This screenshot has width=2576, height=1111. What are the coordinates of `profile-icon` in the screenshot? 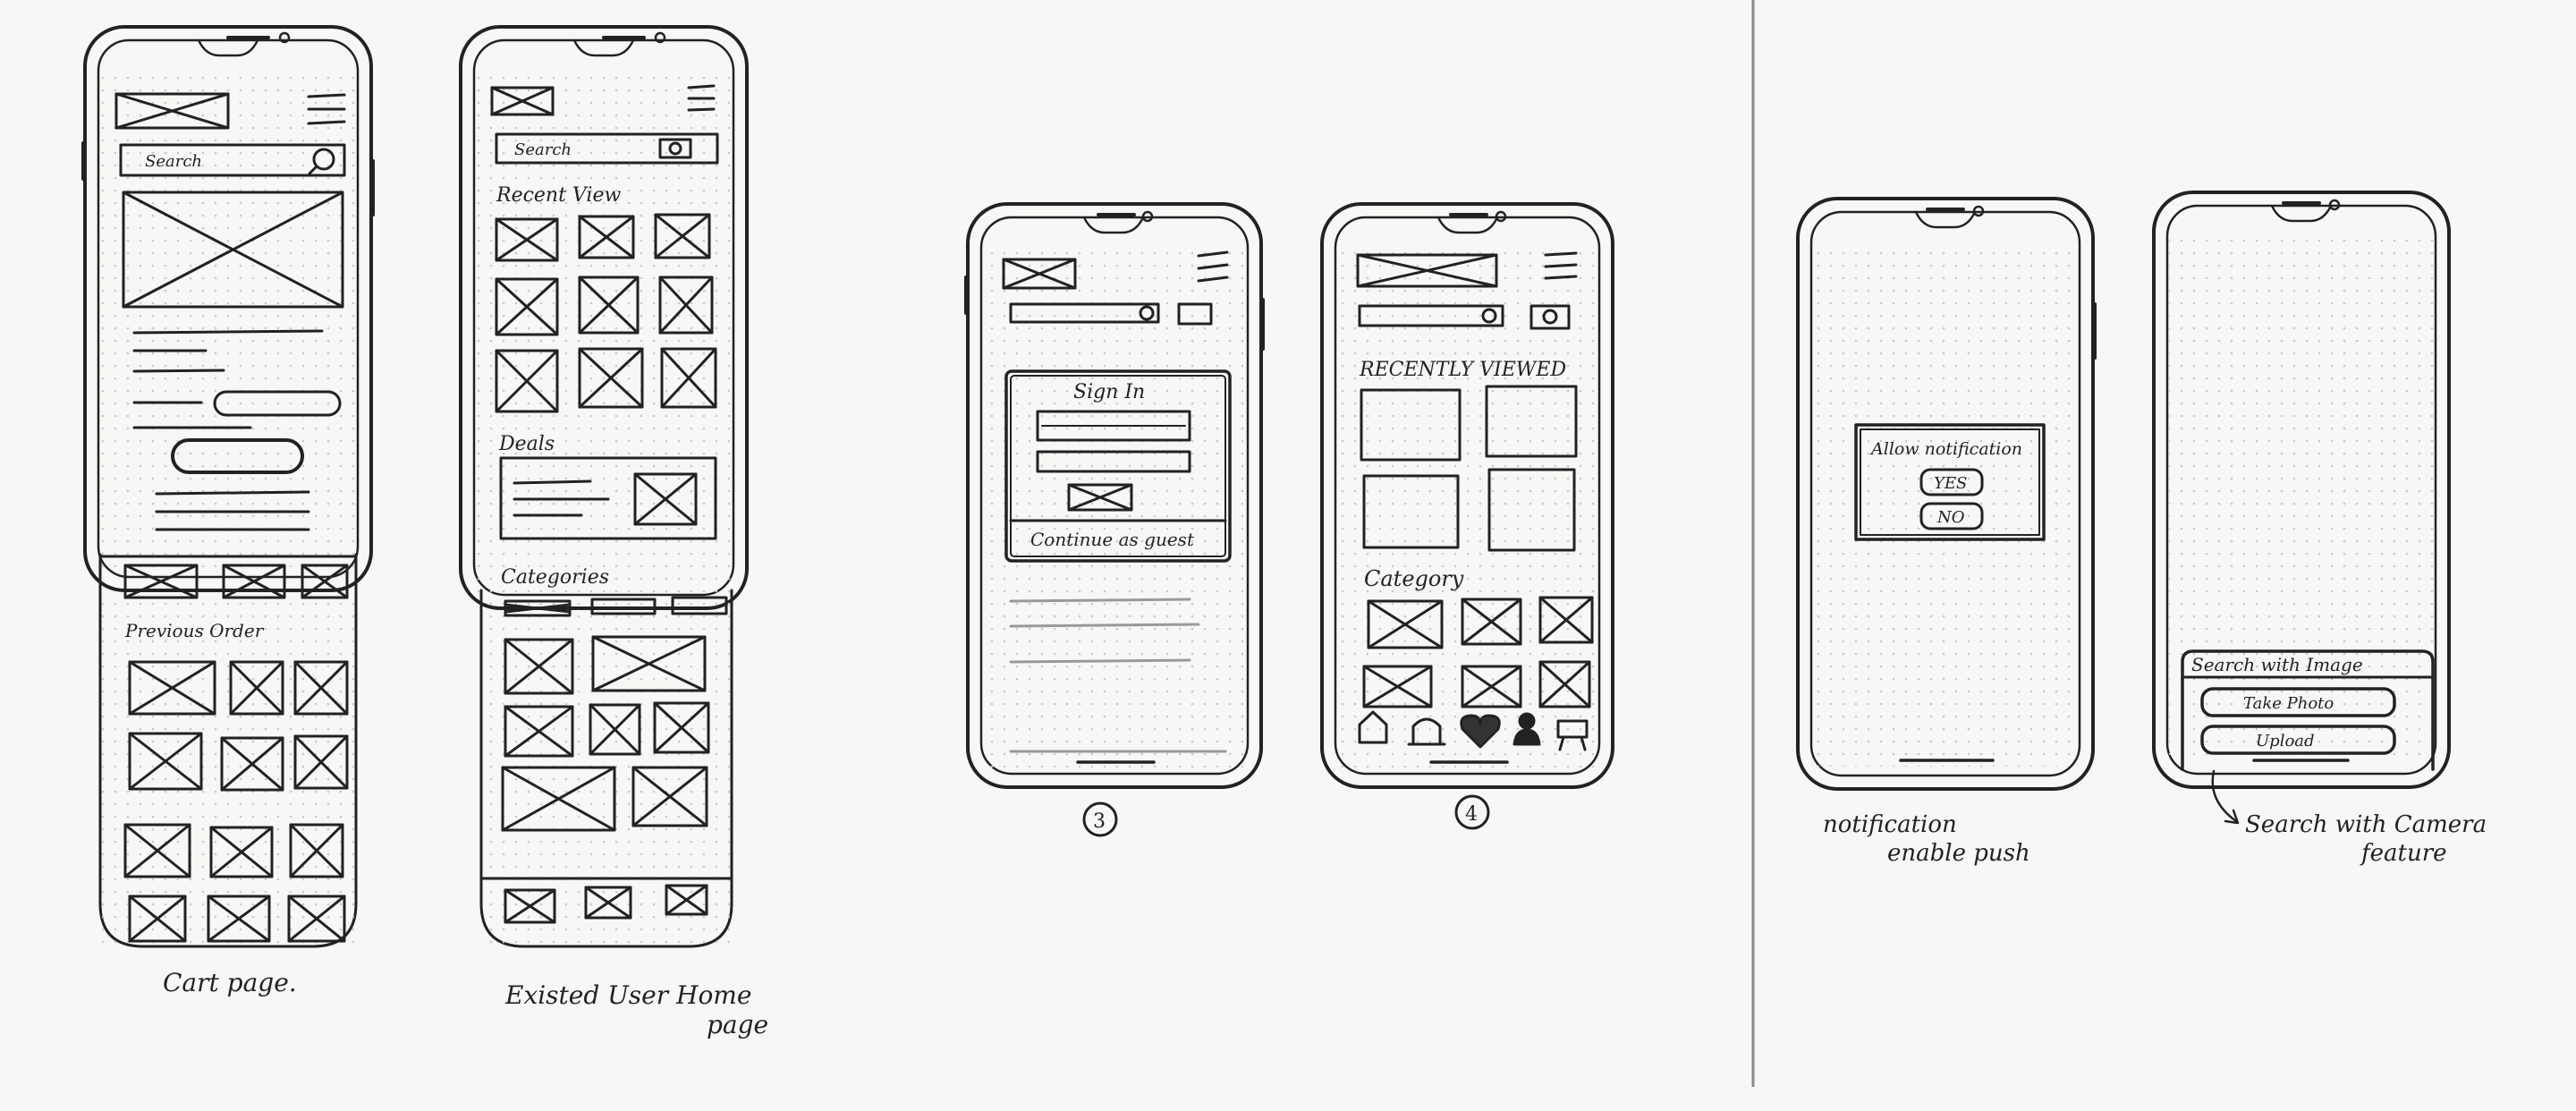 It's located at (1527, 721).